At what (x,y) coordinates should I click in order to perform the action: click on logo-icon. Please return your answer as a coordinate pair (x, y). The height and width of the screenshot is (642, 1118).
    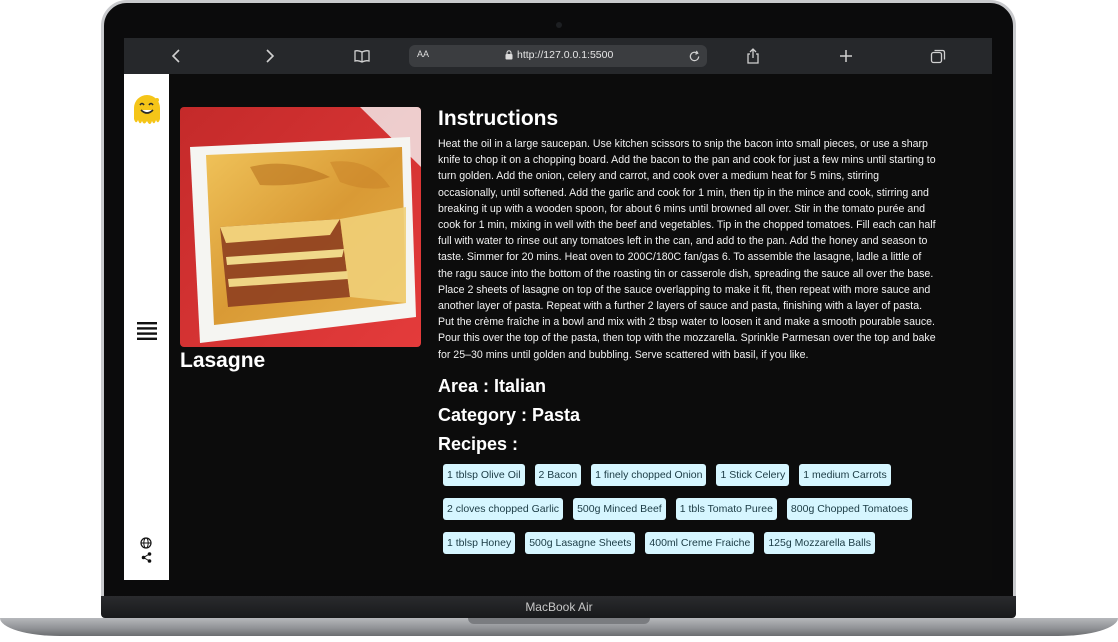
    Looking at the image, I should click on (147, 109).